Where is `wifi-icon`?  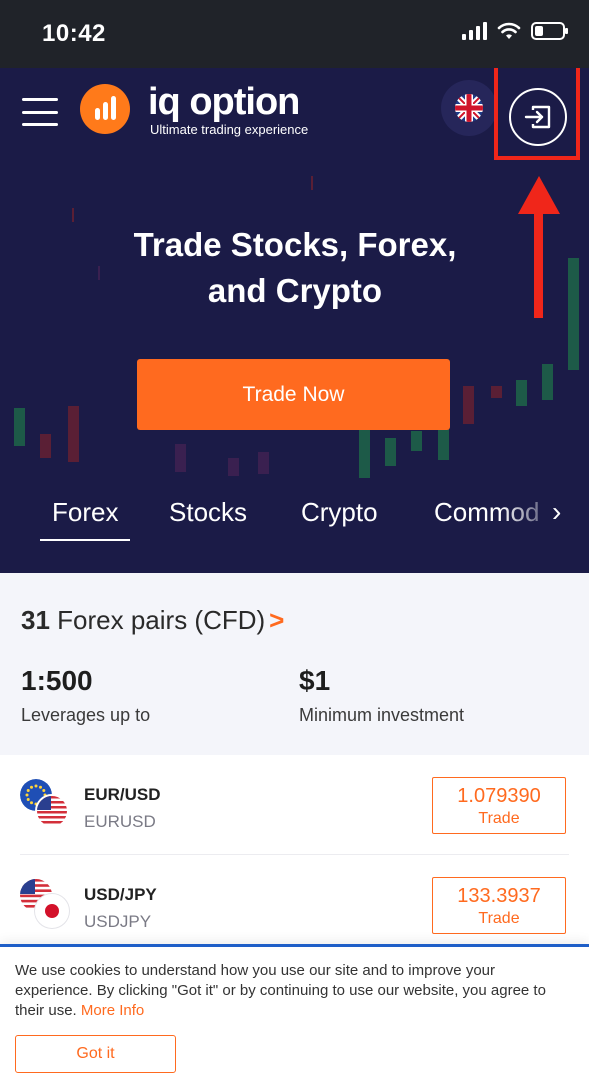 wifi-icon is located at coordinates (509, 30).